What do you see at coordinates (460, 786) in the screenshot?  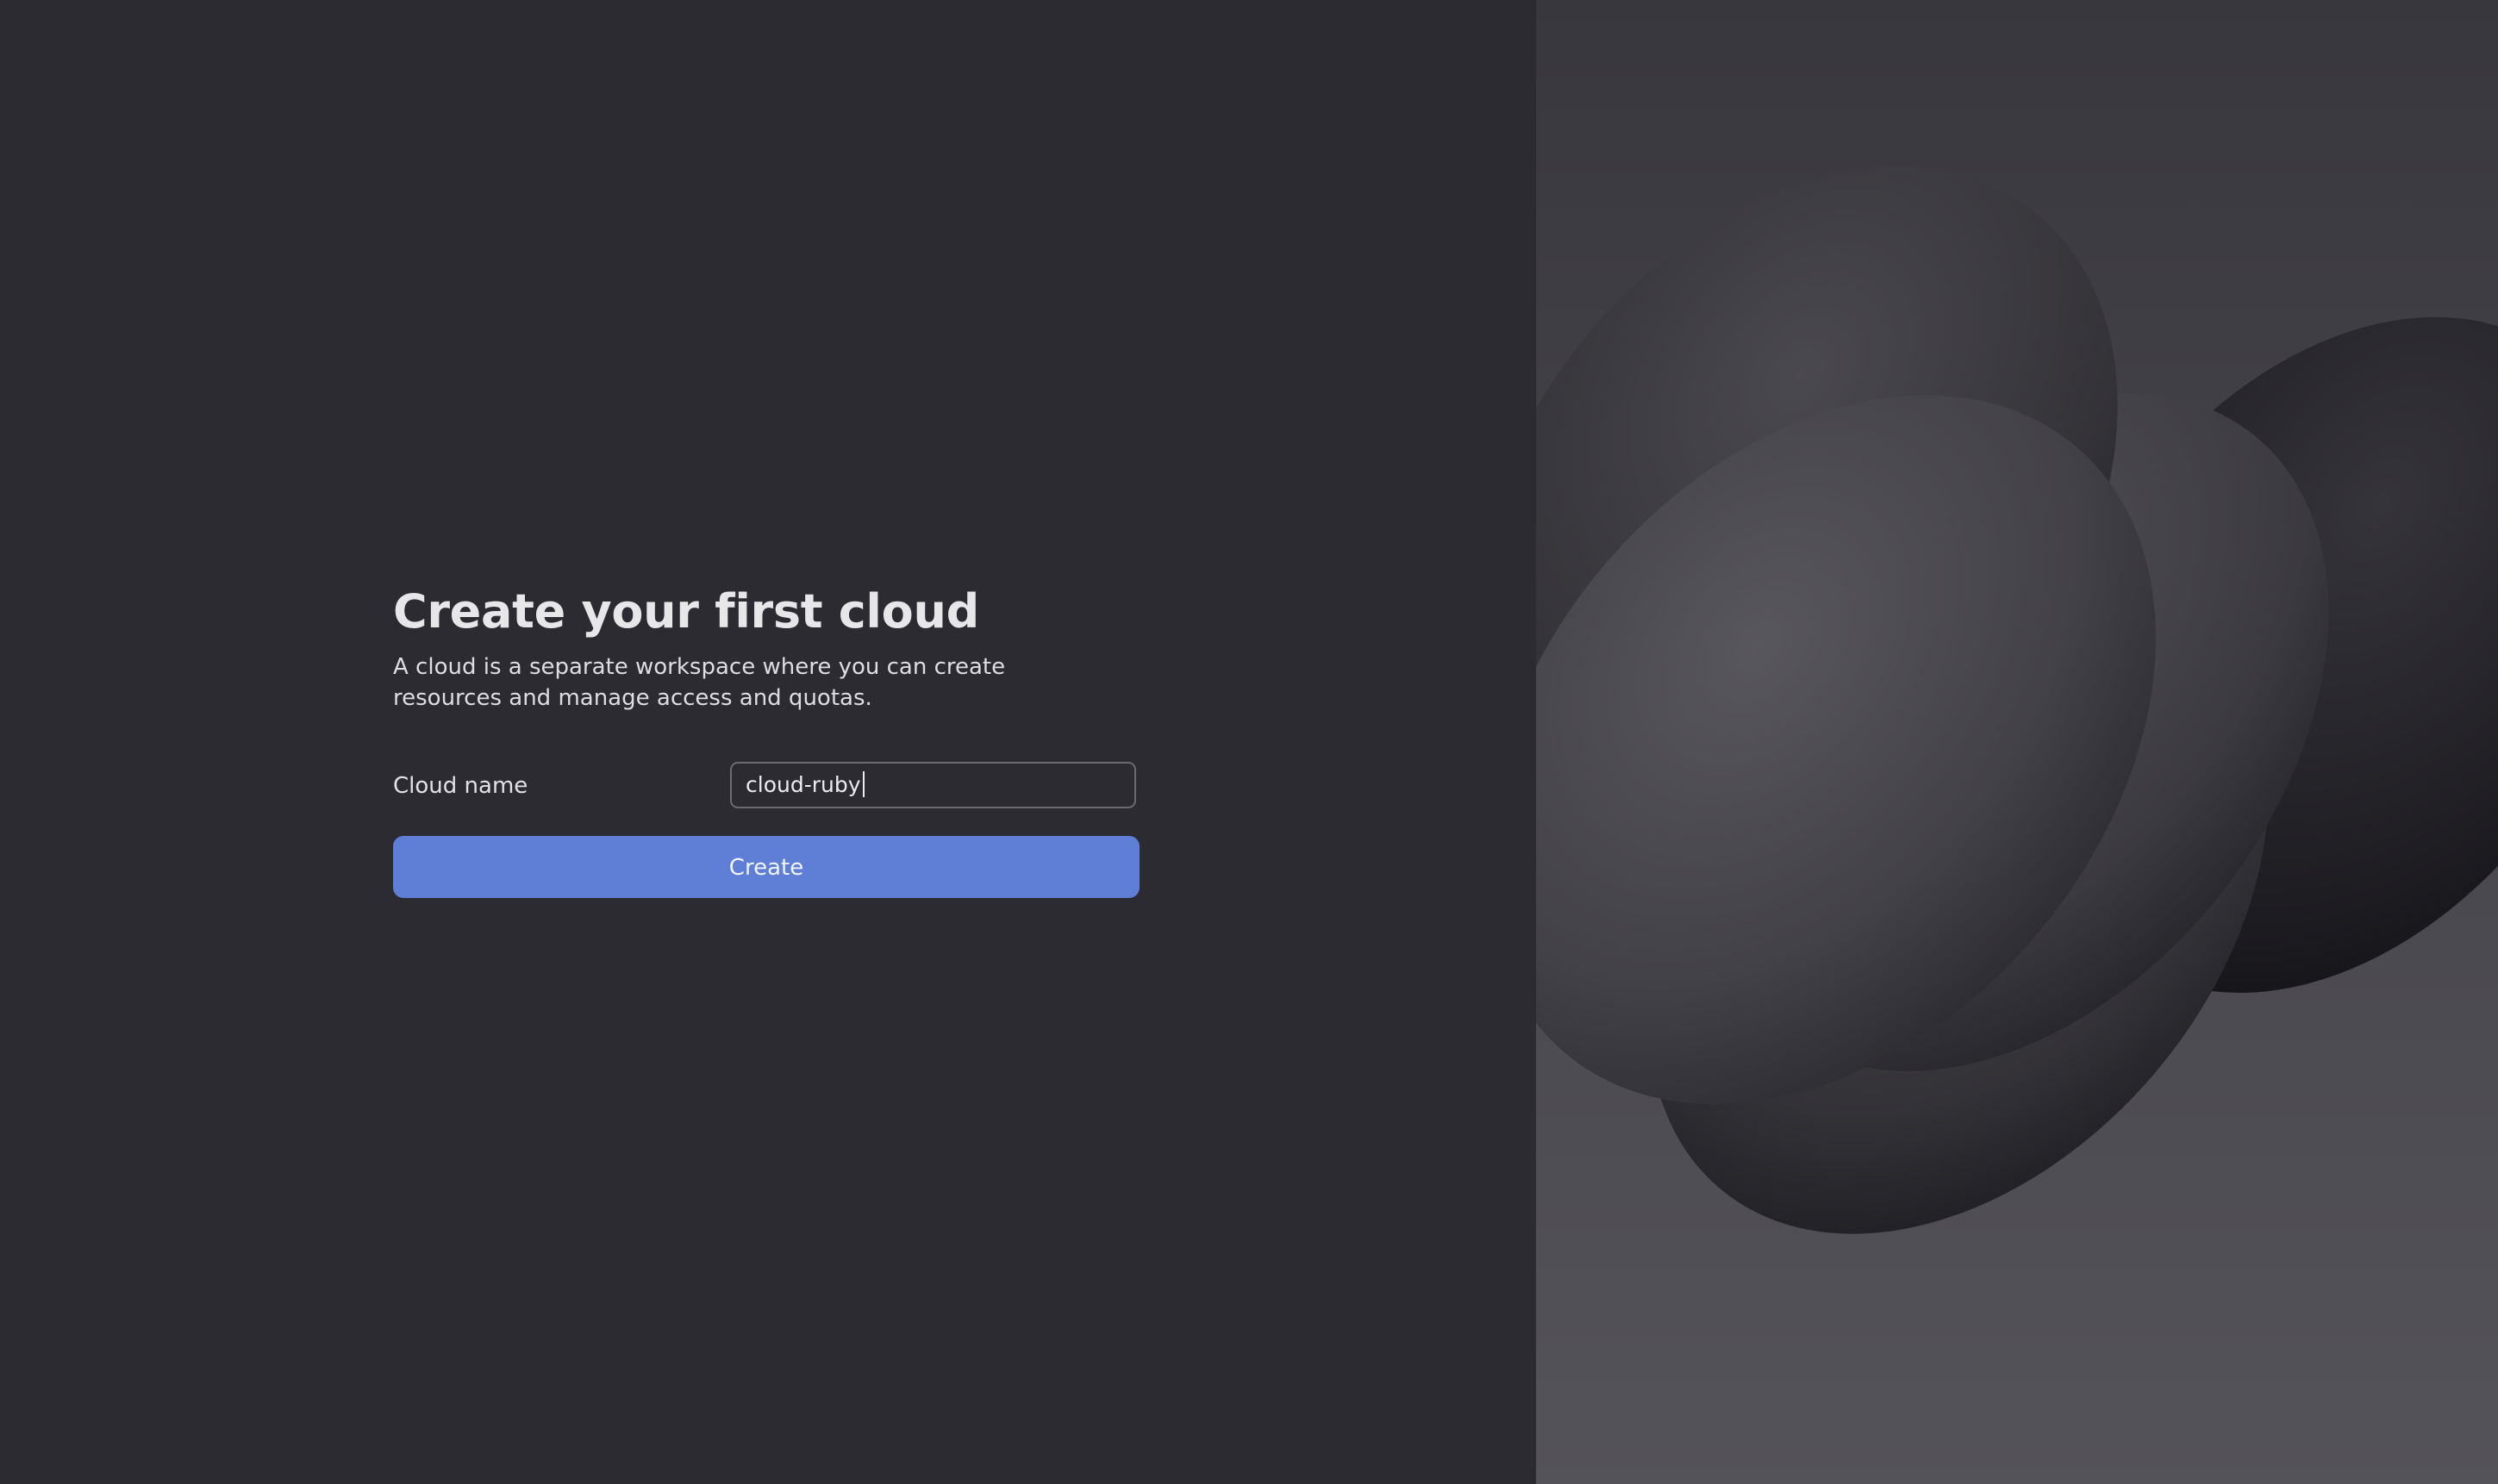 I see `cloud-name-label: Cloud name` at bounding box center [460, 786].